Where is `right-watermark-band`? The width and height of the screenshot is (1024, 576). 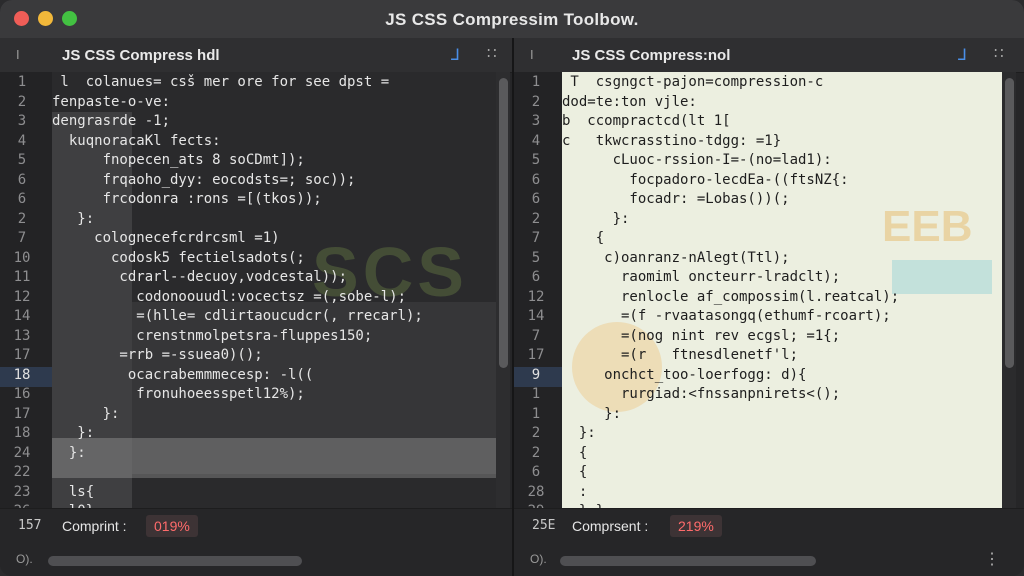 right-watermark-band is located at coordinates (942, 277).